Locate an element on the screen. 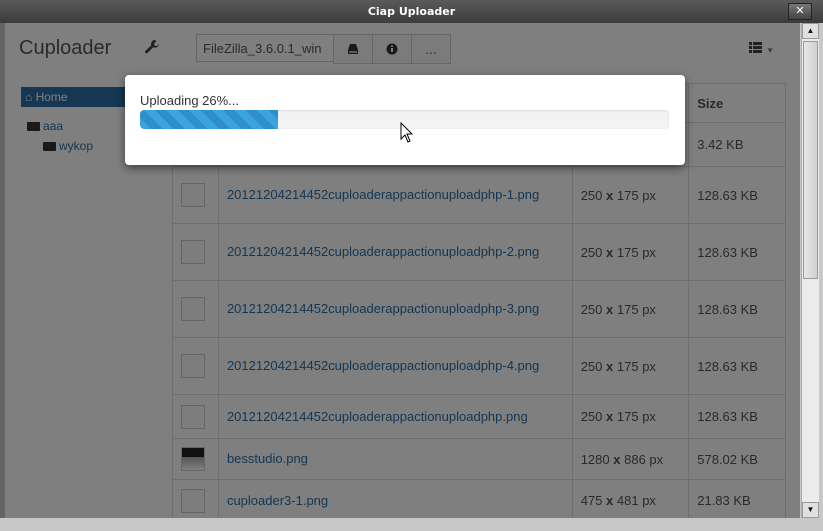  vertical-scrollbar: ▲ ▼ is located at coordinates (810, 270).